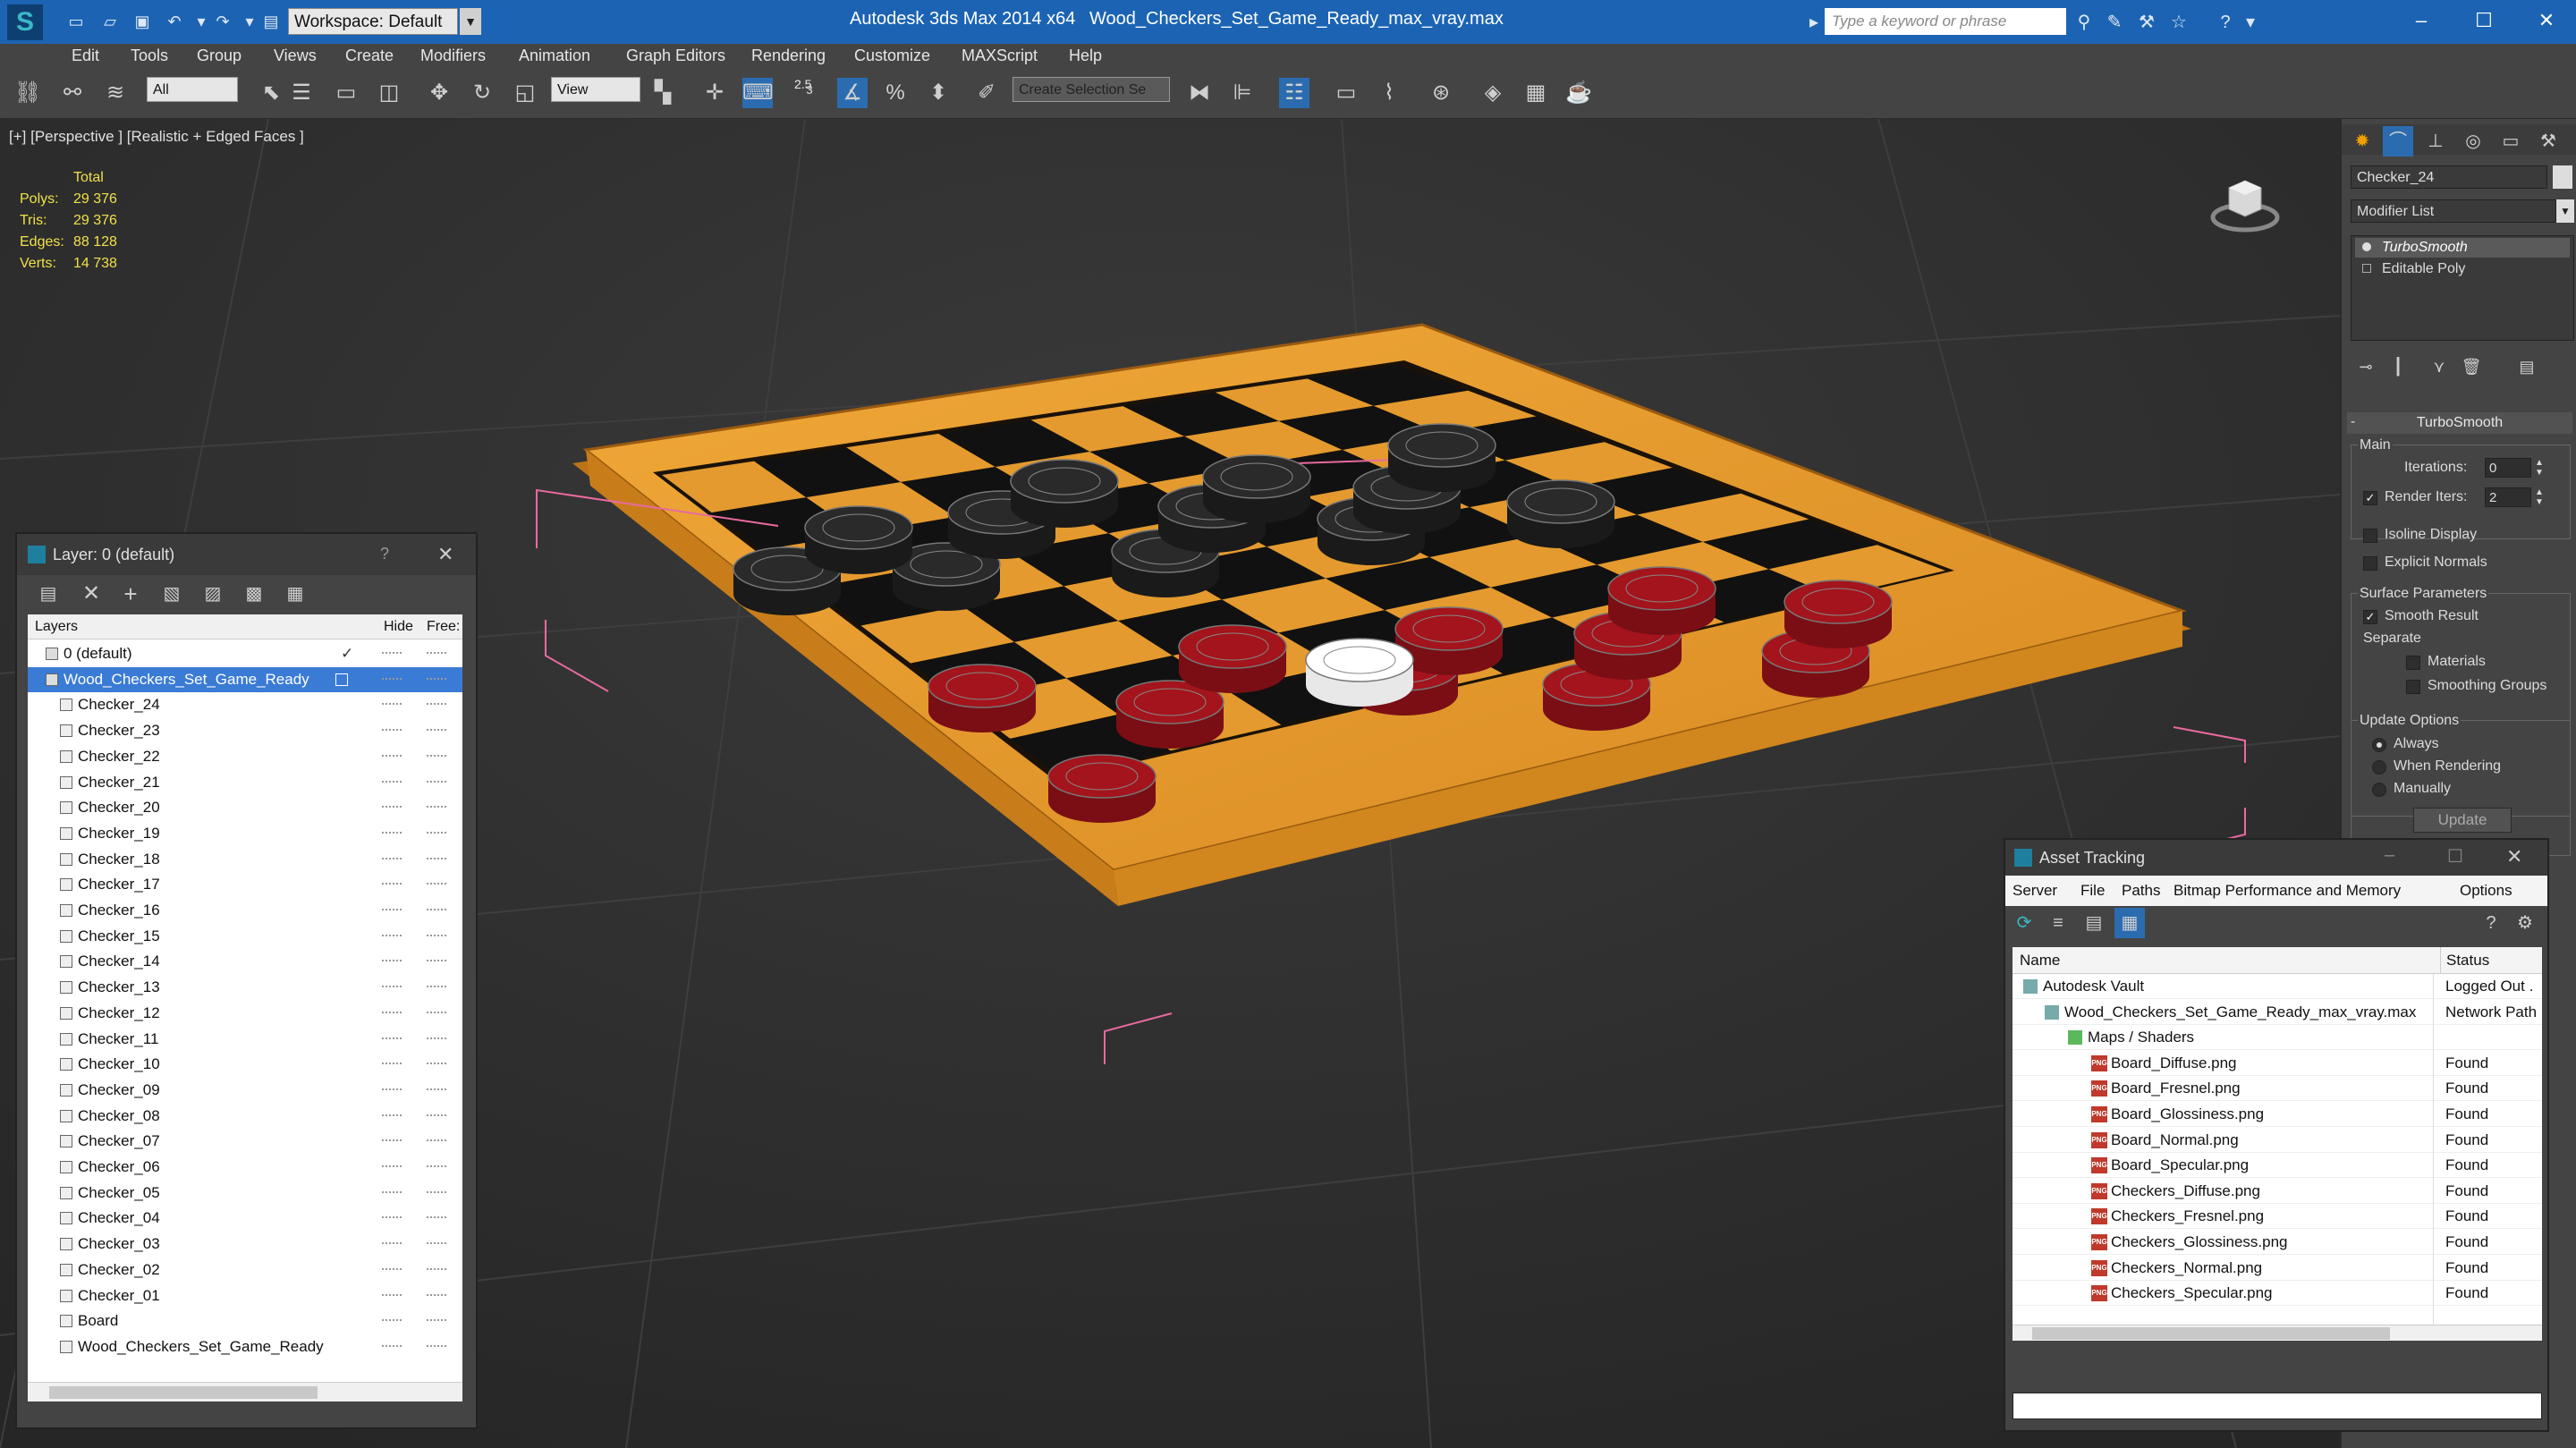 The image size is (2576, 1448). What do you see at coordinates (245, 807) in the screenshot?
I see `layer-row: Checker_20` at bounding box center [245, 807].